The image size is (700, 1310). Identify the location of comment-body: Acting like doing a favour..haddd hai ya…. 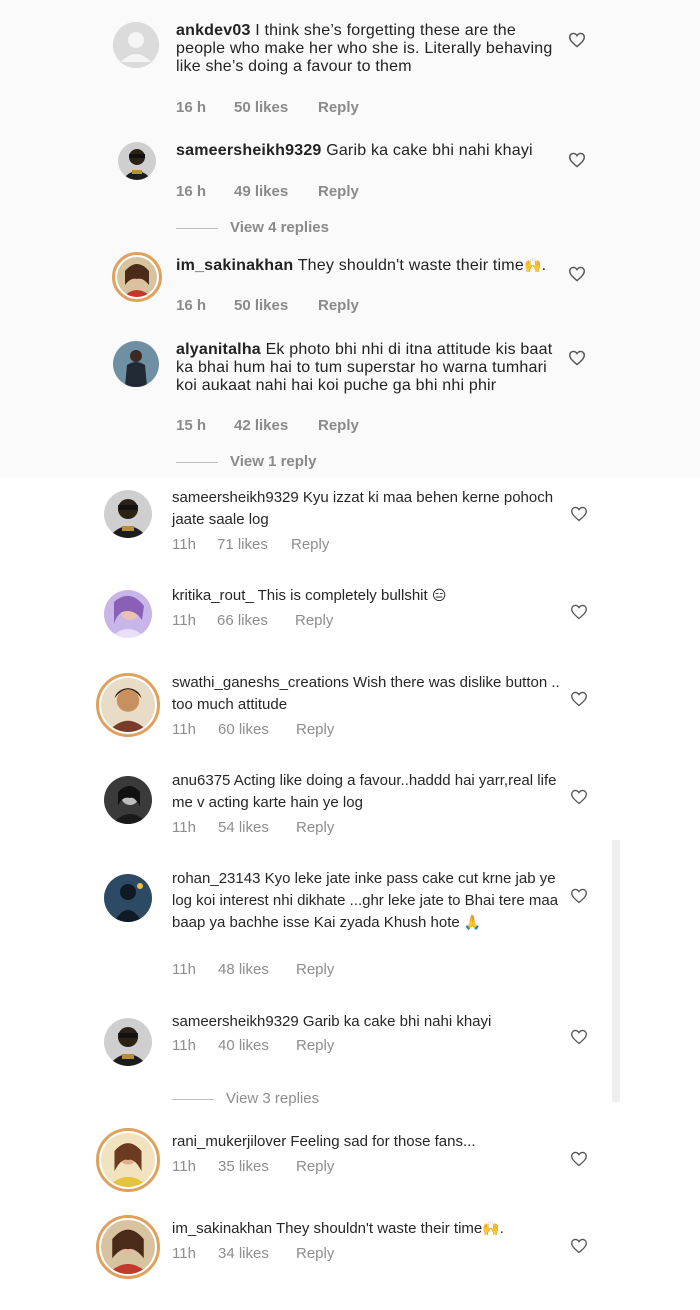
(364, 791).